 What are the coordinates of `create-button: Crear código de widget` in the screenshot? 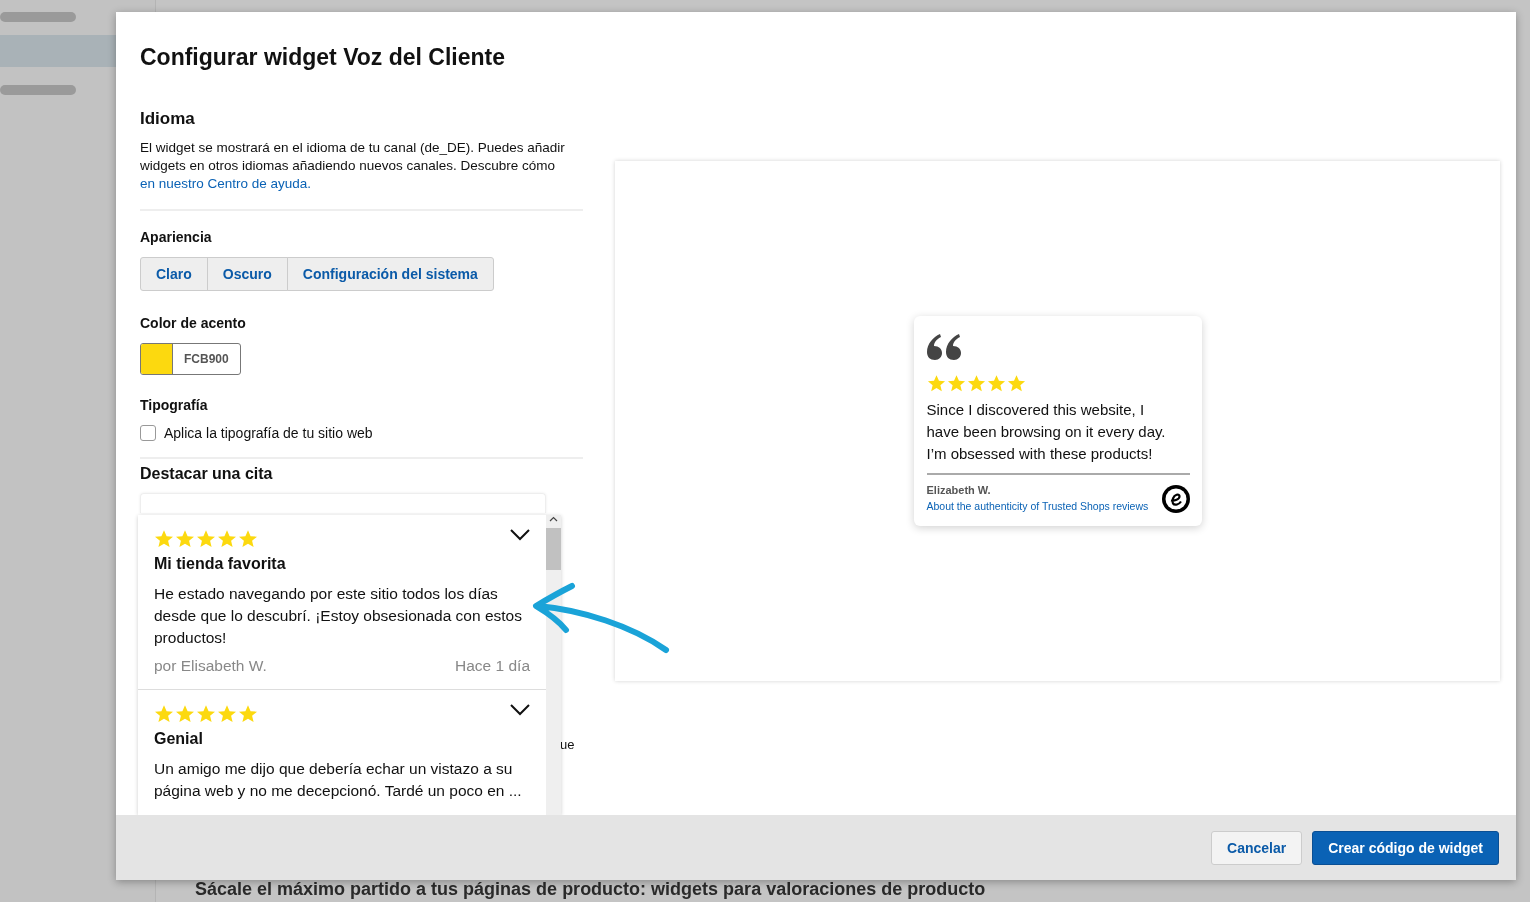 It's located at (1405, 847).